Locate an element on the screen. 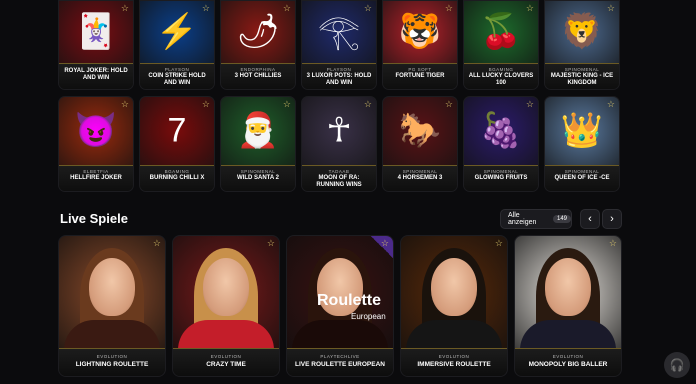  cherries-icon: 🍒 is located at coordinates (501, 31).